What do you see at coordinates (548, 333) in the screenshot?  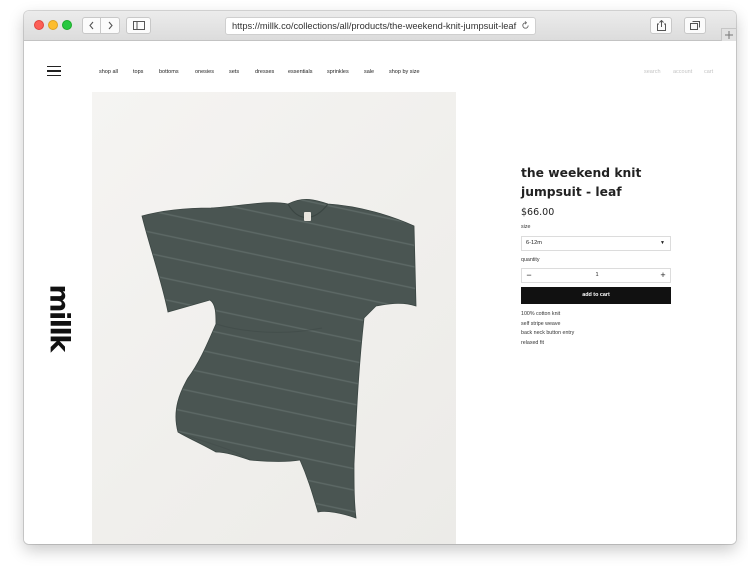 I see `description-line: back neck button entry` at bounding box center [548, 333].